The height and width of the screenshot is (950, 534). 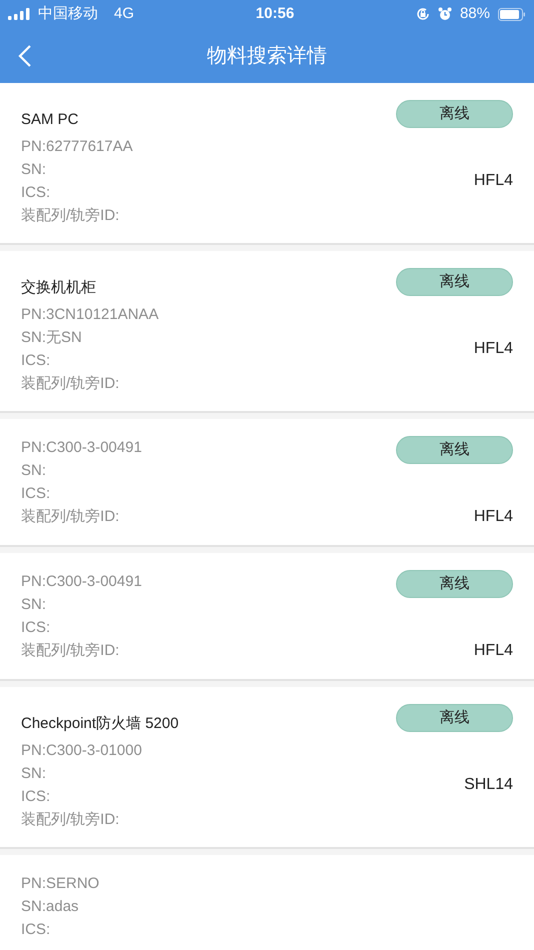 What do you see at coordinates (475, 14) in the screenshot?
I see `battery-percent: 88%` at bounding box center [475, 14].